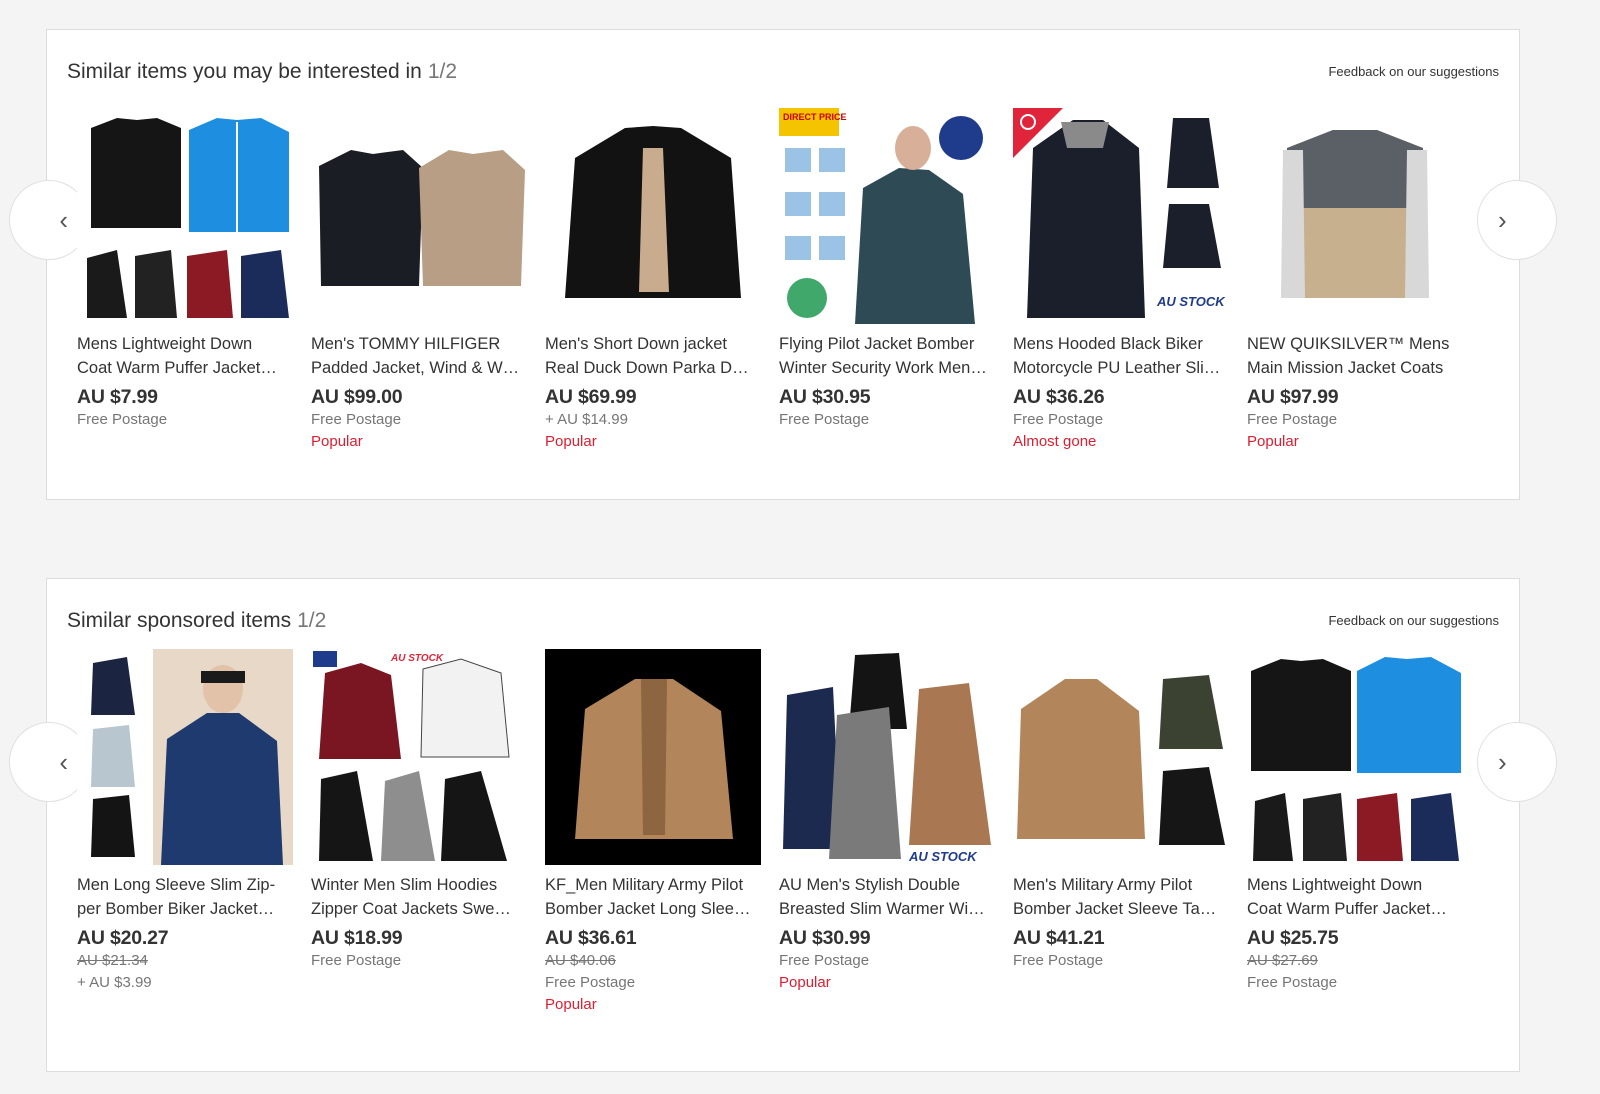 This screenshot has width=1600, height=1094. I want to click on product-price: AU $20.27, so click(123, 938).